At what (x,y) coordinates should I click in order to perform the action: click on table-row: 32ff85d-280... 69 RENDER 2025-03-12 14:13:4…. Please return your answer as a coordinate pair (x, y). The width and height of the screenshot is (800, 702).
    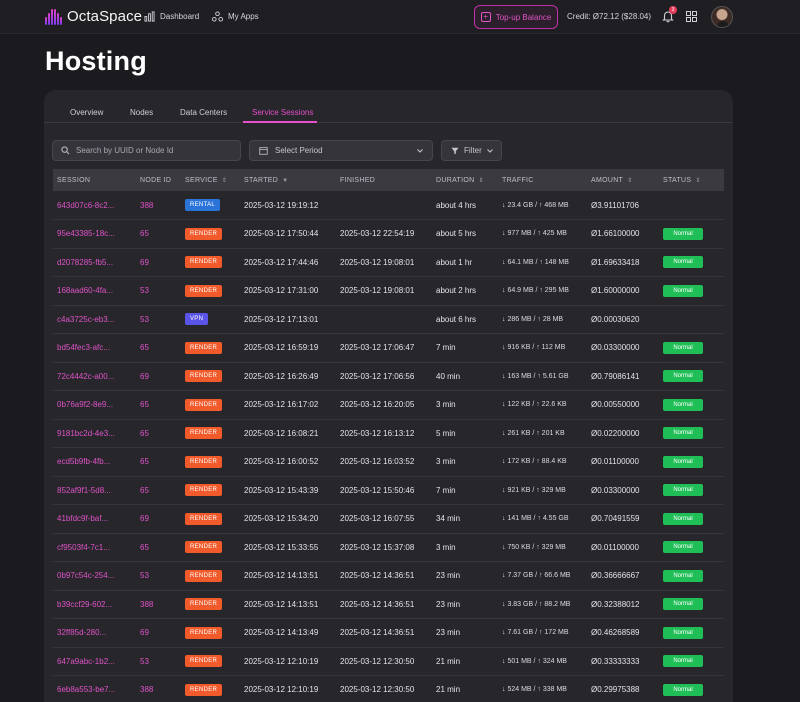
    Looking at the image, I should click on (388, 633).